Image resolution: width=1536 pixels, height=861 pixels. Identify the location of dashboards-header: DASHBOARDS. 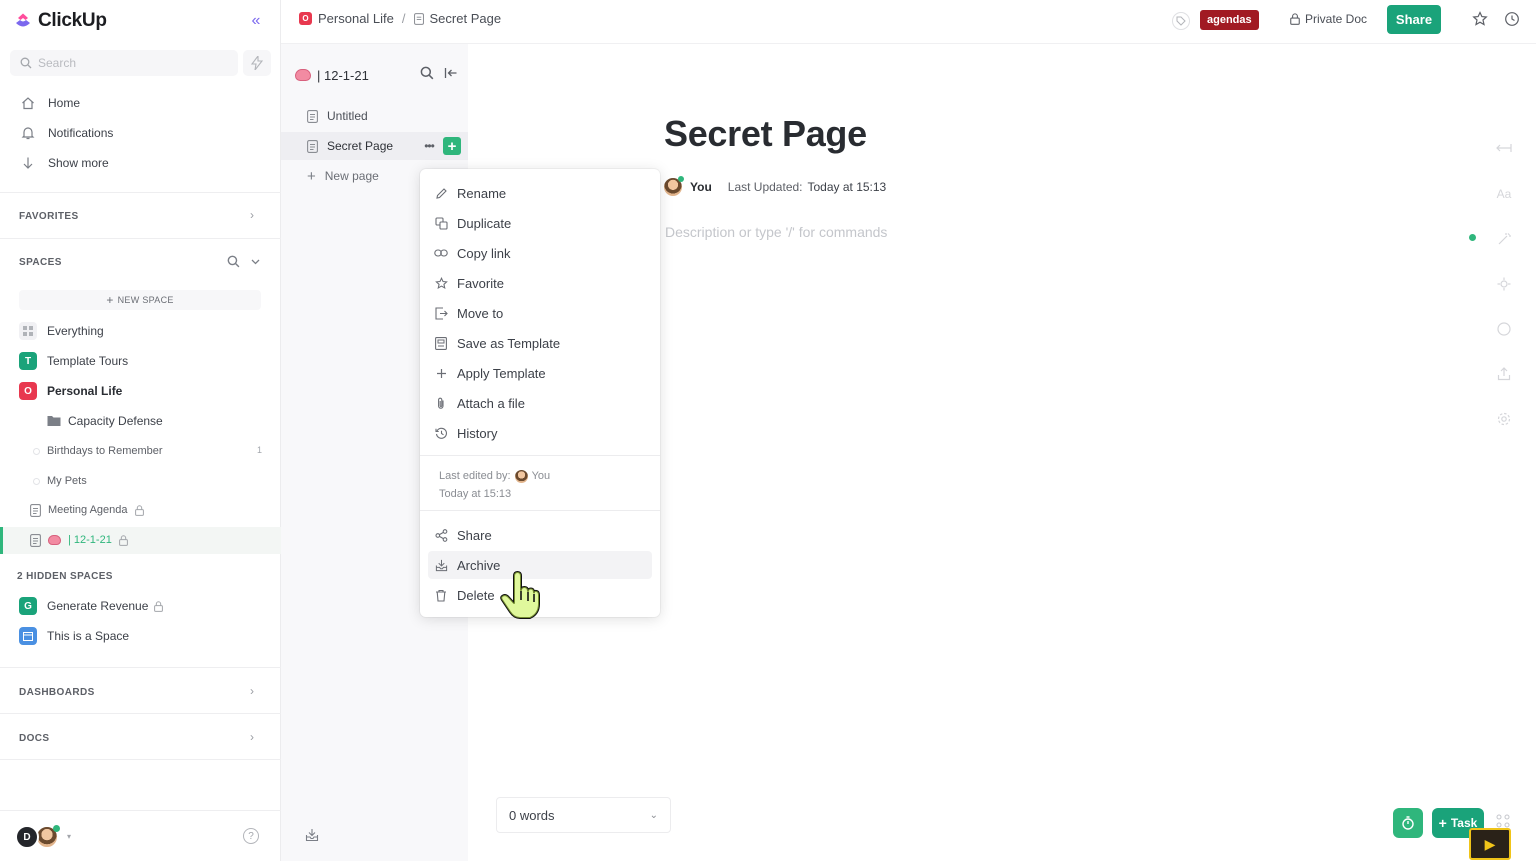
(57, 692).